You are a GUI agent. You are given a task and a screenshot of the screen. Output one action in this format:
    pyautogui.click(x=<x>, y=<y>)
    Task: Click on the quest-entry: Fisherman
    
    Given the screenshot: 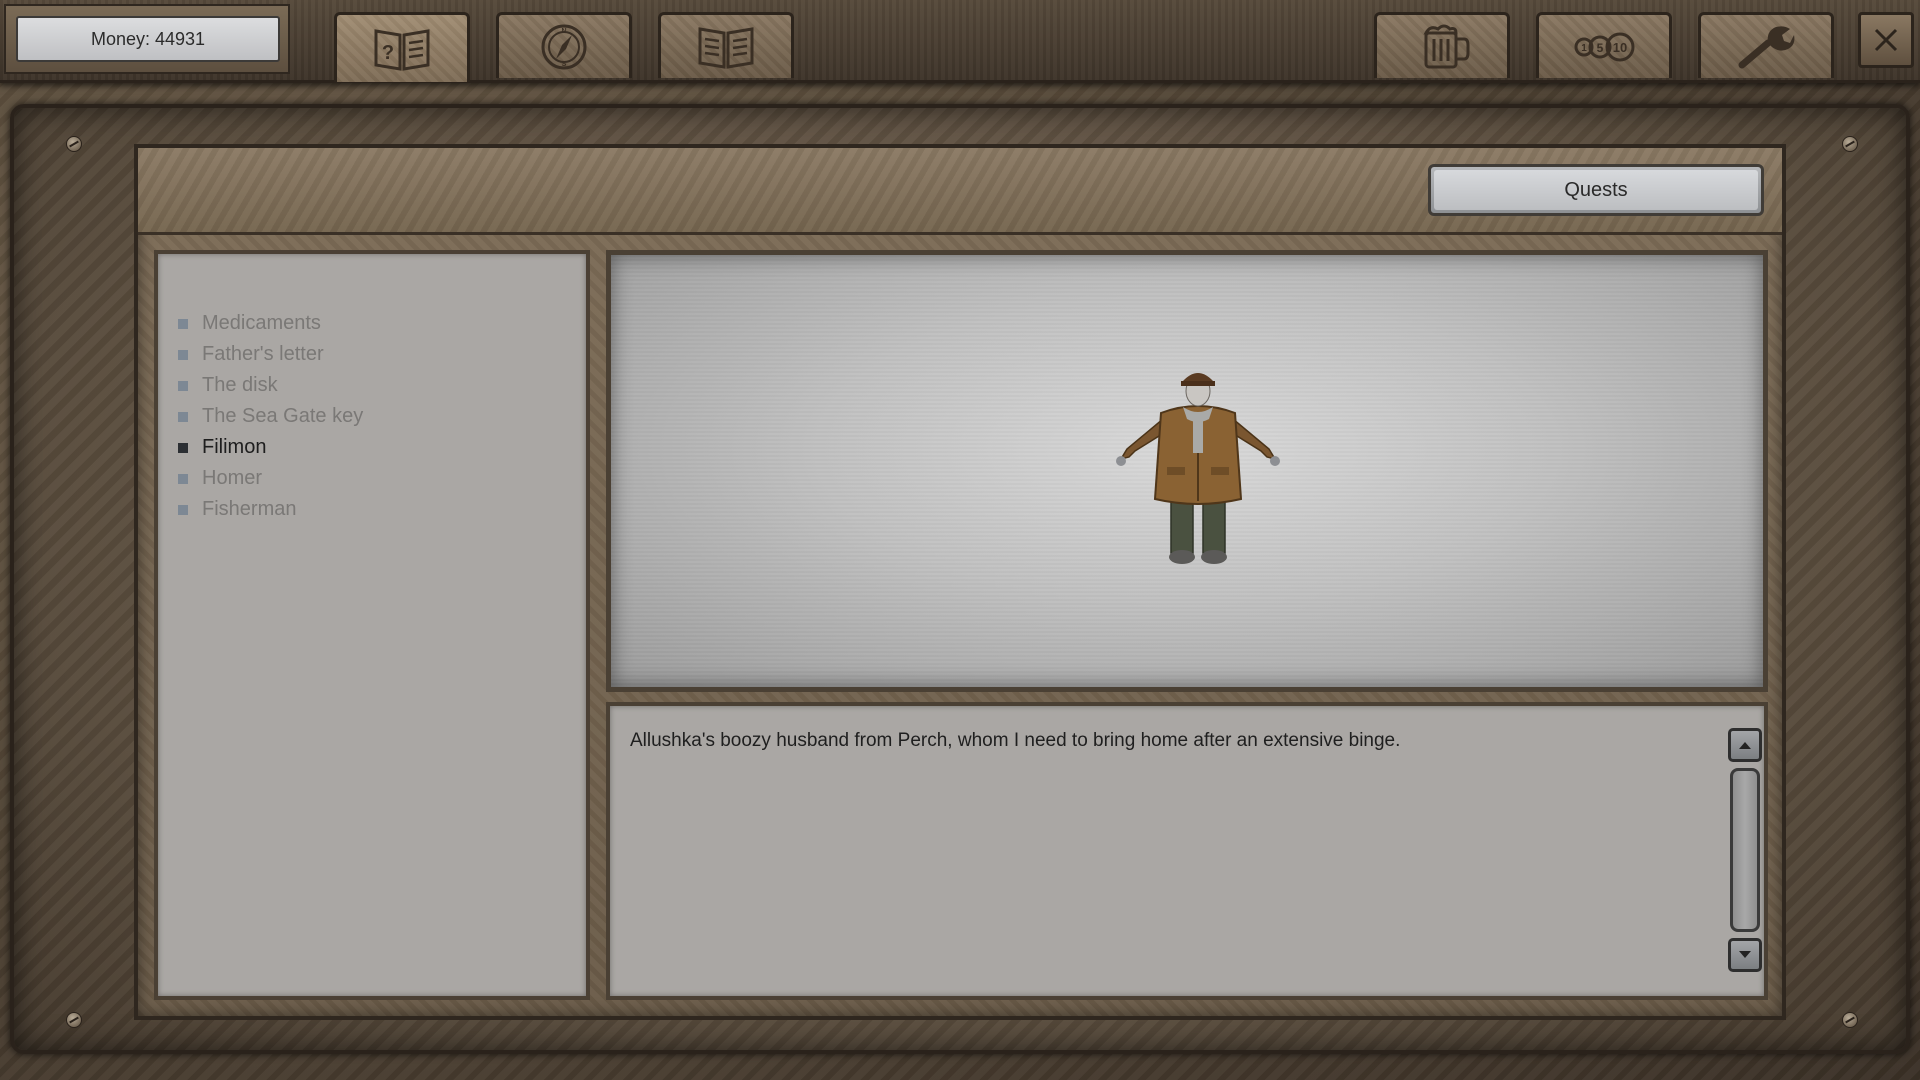 What is the action you would take?
    pyautogui.click(x=270, y=509)
    